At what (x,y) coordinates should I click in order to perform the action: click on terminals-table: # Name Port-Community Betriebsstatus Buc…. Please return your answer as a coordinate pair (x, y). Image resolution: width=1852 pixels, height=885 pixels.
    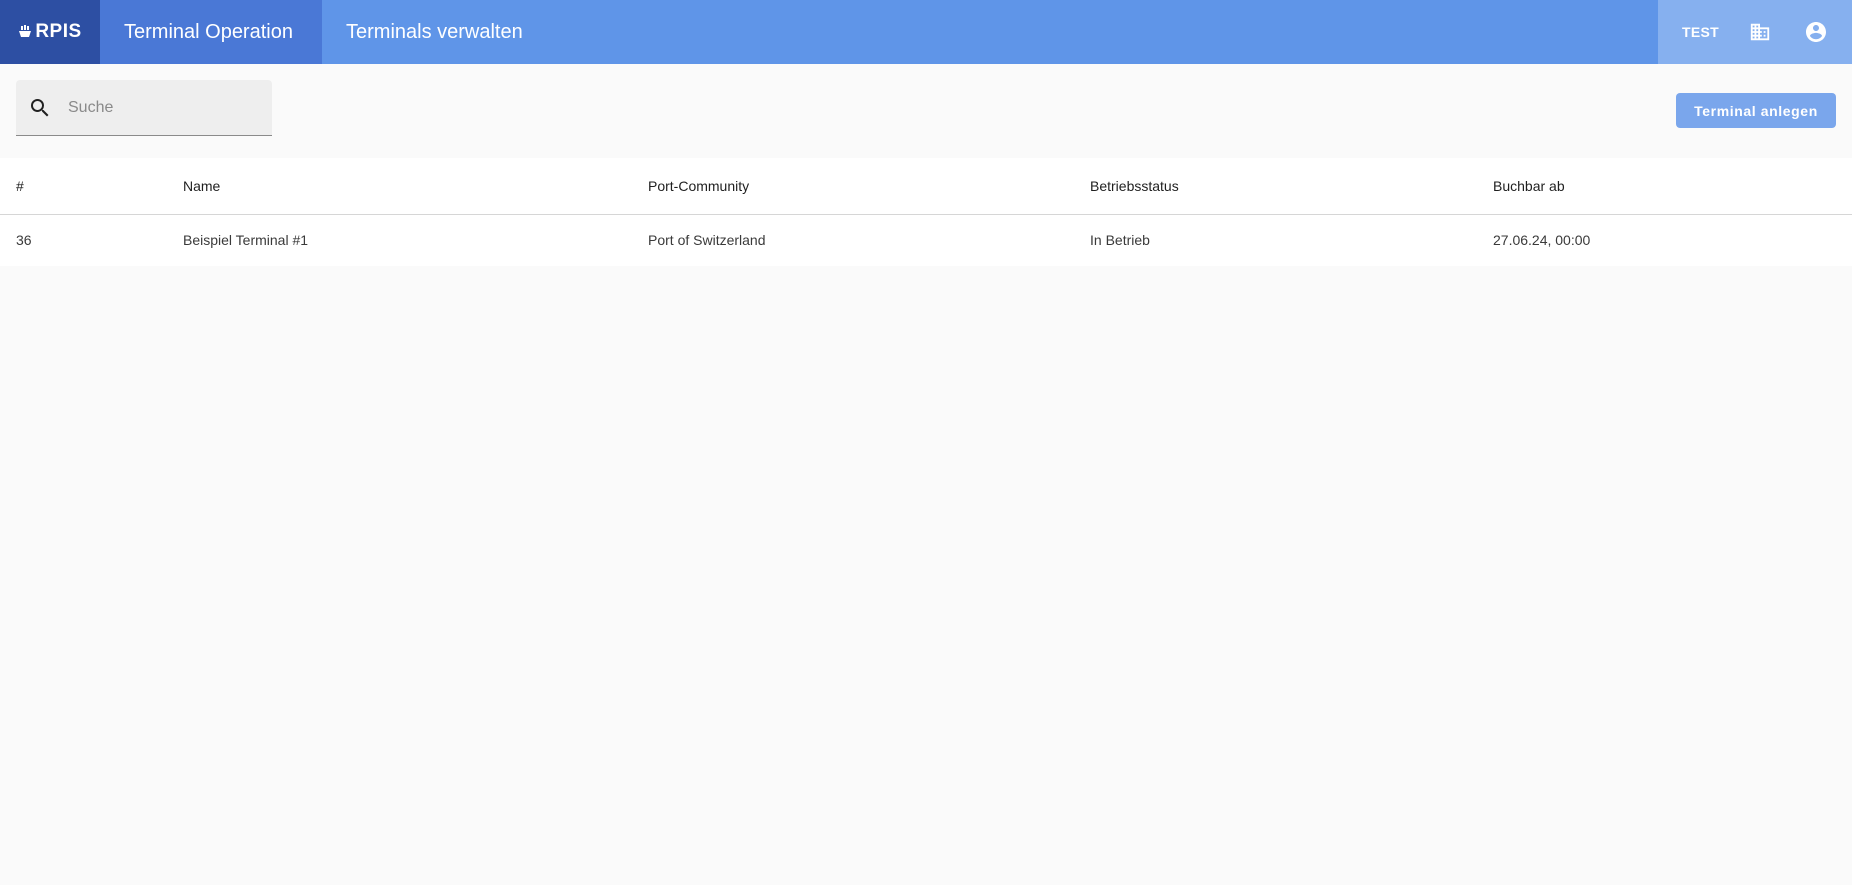
    Looking at the image, I should click on (926, 212).